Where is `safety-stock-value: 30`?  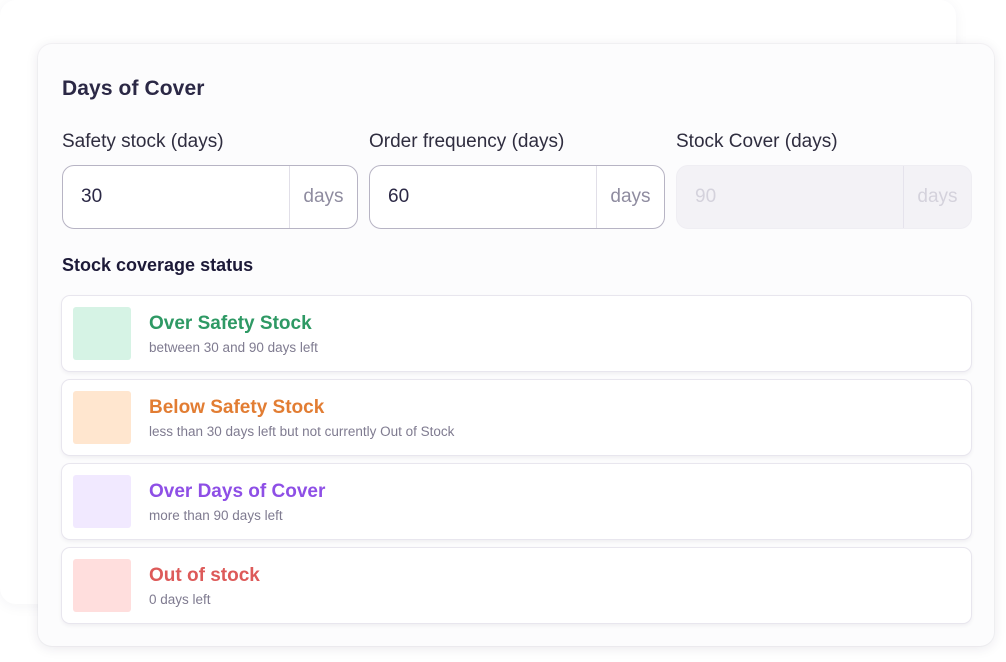
safety-stock-value: 30 is located at coordinates (176, 197).